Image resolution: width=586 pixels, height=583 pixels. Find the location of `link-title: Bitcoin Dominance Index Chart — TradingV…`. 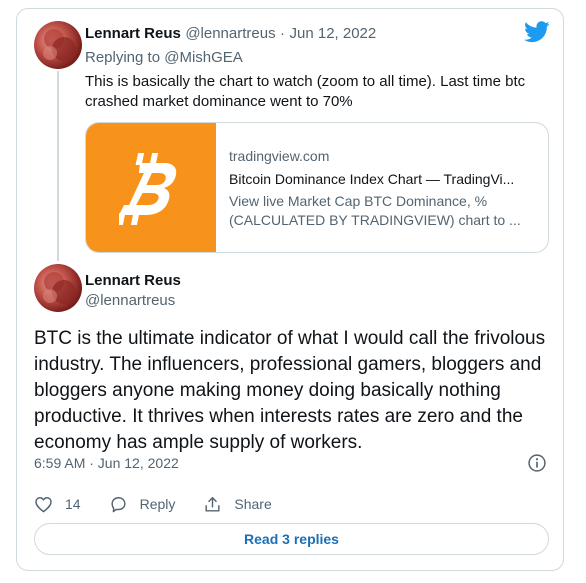

link-title: Bitcoin Dominance Index Chart — TradingV… is located at coordinates (372, 179).